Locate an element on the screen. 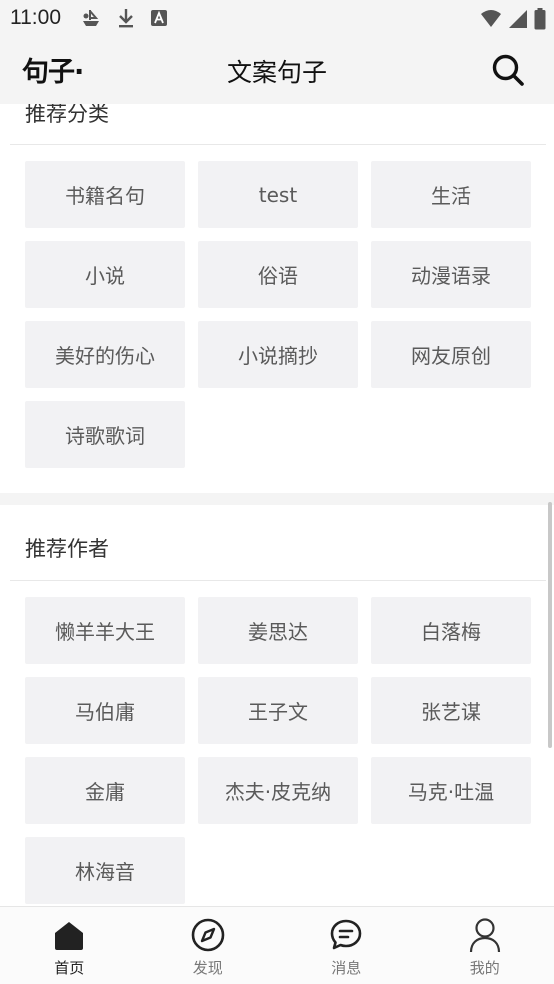 This screenshot has height=984, width=554. ship-icon is located at coordinates (91, 20).